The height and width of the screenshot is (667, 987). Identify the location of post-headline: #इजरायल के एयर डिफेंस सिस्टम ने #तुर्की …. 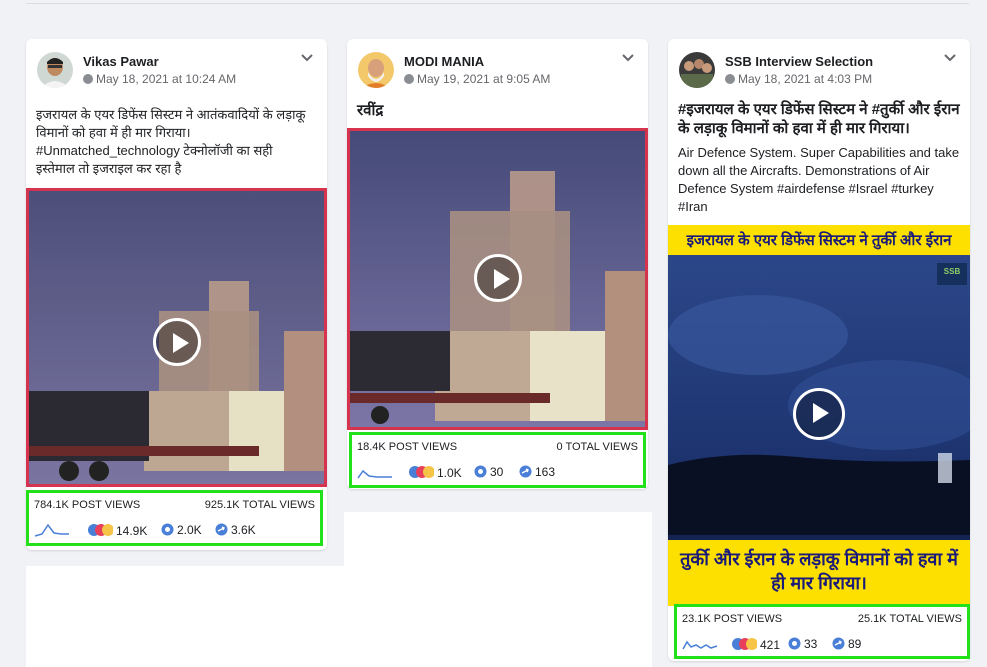
(819, 119).